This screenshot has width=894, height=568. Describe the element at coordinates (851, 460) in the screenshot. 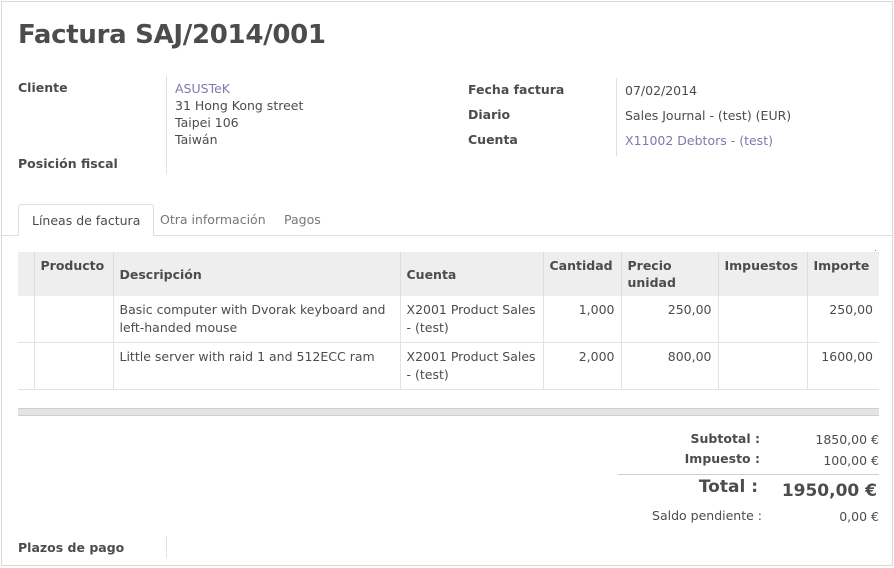

I see `tax-value: 100,00 €` at that location.